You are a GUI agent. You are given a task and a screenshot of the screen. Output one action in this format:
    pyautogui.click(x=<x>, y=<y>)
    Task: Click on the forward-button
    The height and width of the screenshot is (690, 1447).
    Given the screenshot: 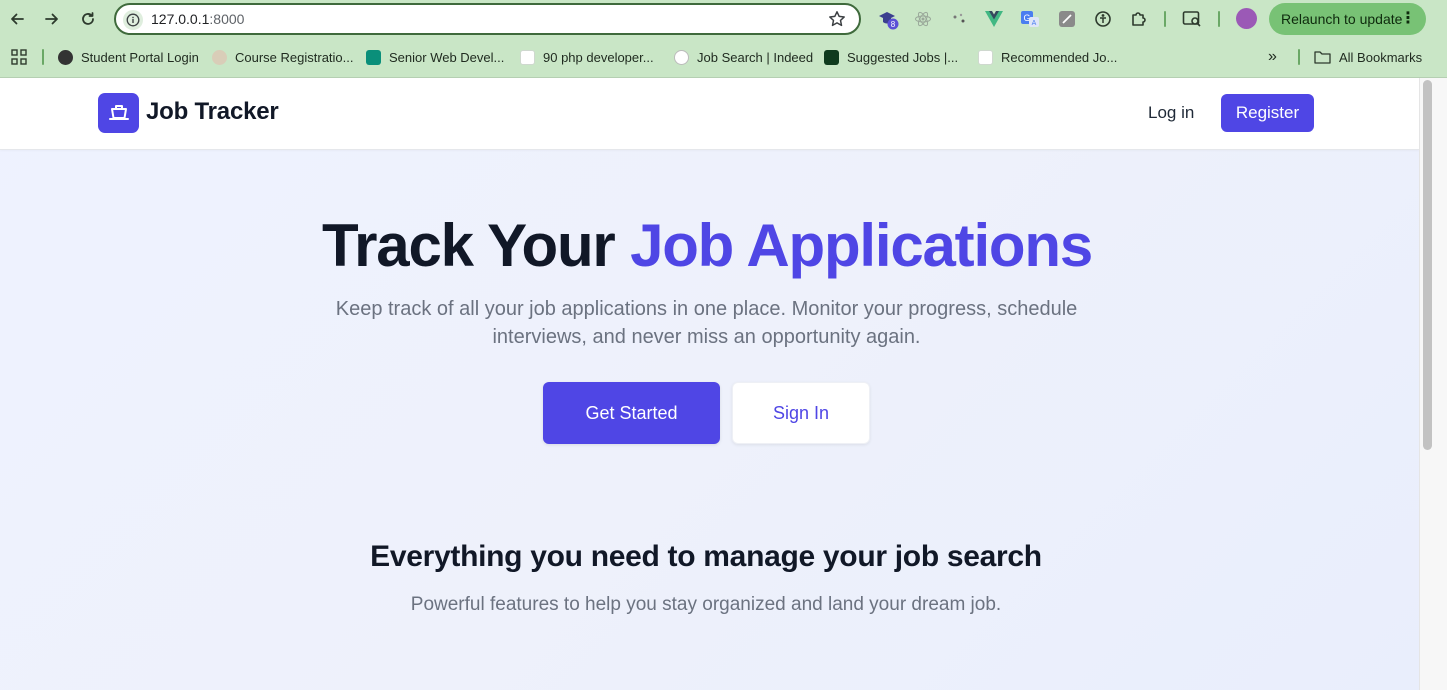 What is the action you would take?
    pyautogui.click(x=52, y=19)
    